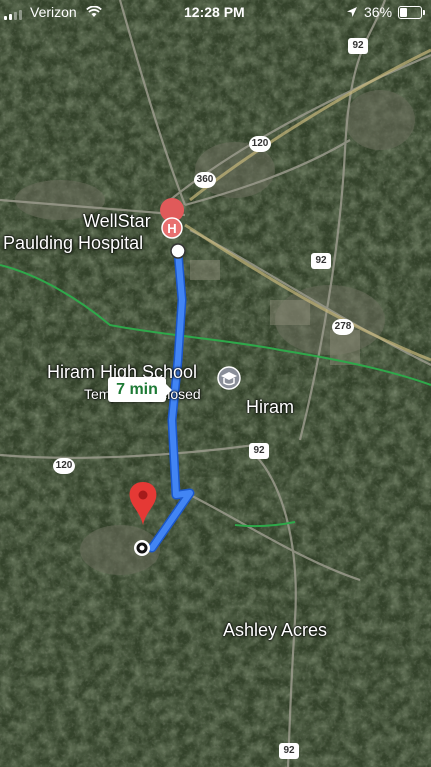 The height and width of the screenshot is (767, 431). I want to click on origin-marker-icon, so click(142, 548).